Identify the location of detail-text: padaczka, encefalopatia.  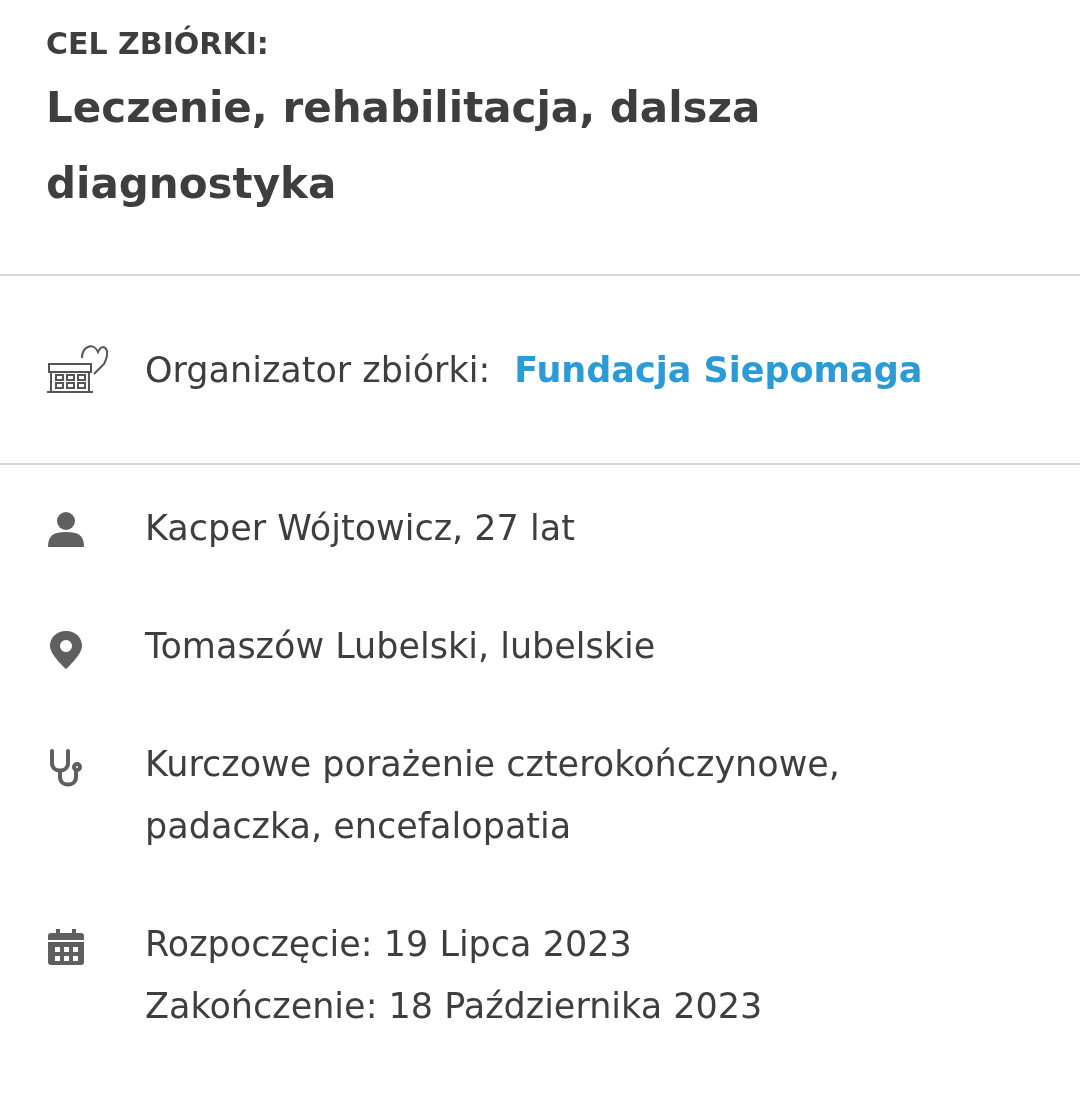
(359, 826).